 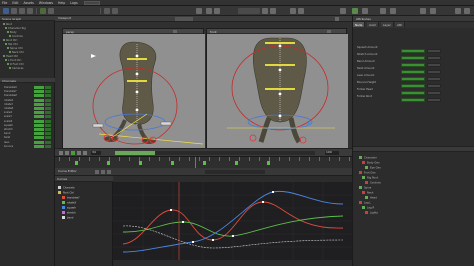 What do you see at coordinates (273, 11) in the screenshot?
I see `grid-icon` at bounding box center [273, 11].